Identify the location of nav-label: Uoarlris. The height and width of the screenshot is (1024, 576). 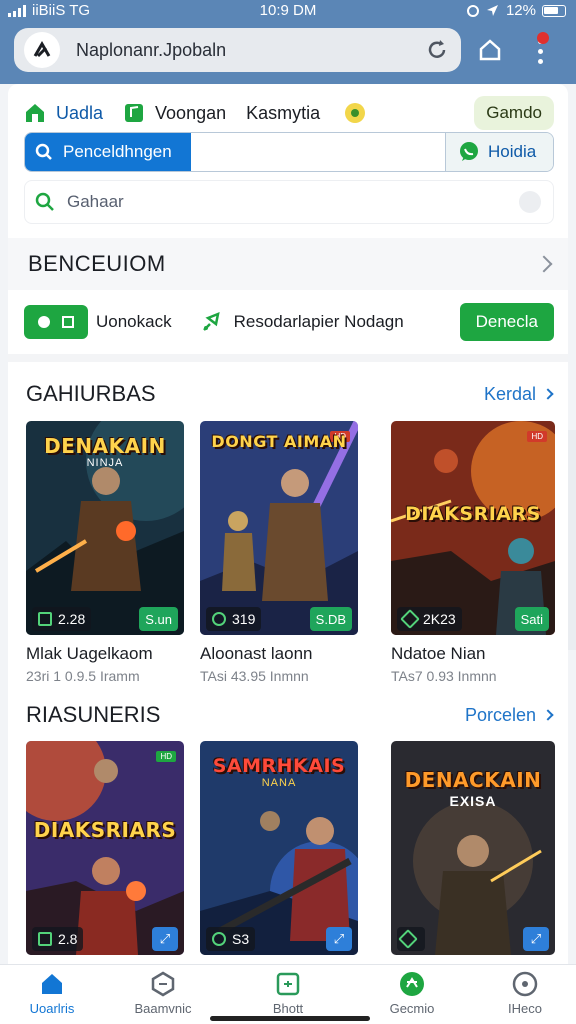
(52, 1008).